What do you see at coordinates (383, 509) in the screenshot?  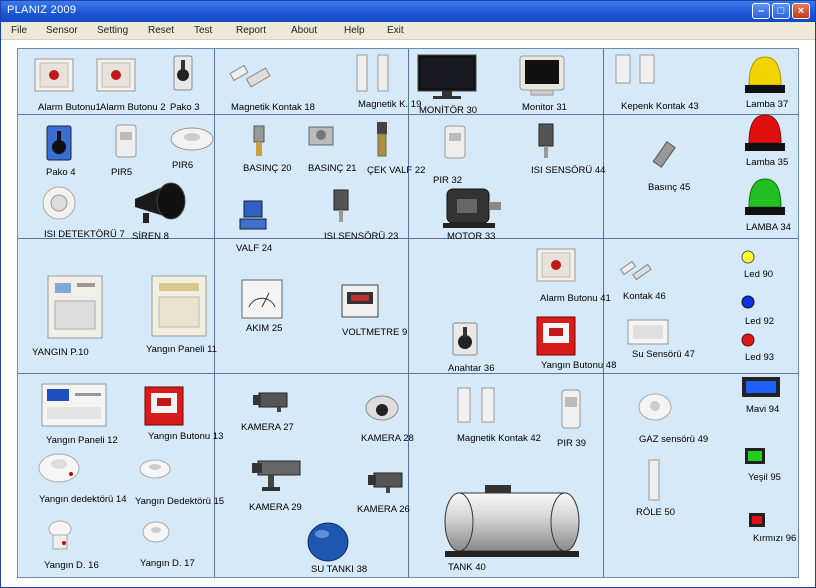 I see `device-label: KAMERA 26` at bounding box center [383, 509].